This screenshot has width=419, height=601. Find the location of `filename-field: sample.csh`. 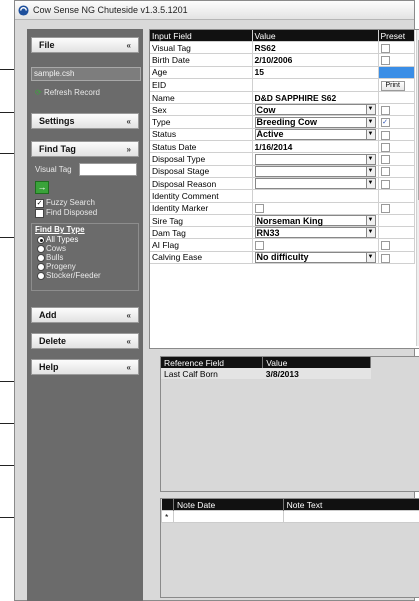

filename-field: sample.csh is located at coordinates (86, 74).